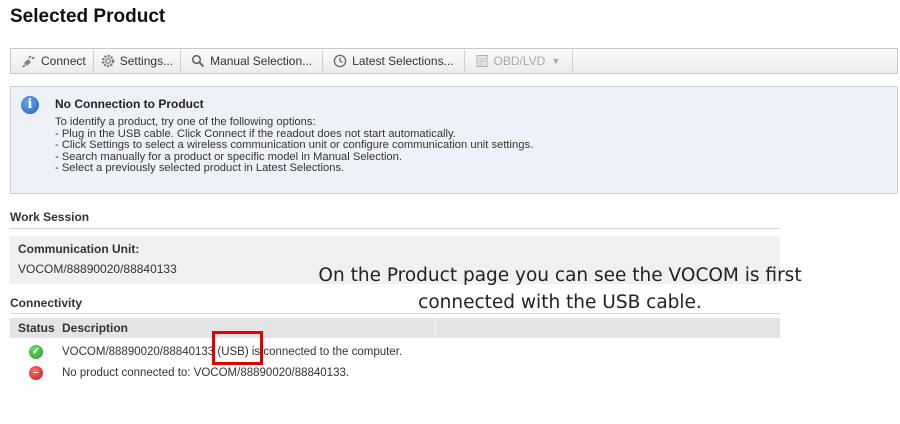 This screenshot has width=900, height=424. I want to click on obd-lvd-dropdown: OBD/LVD ▼, so click(519, 61).